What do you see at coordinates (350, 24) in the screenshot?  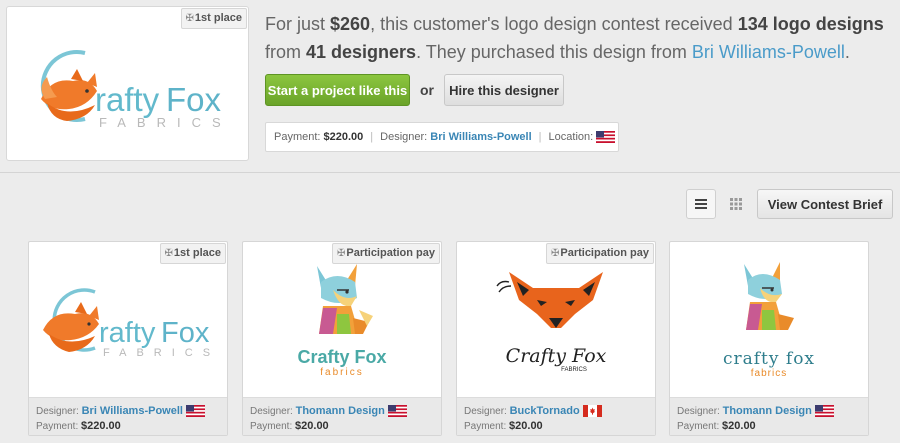 I see `contest-price: $260` at bounding box center [350, 24].